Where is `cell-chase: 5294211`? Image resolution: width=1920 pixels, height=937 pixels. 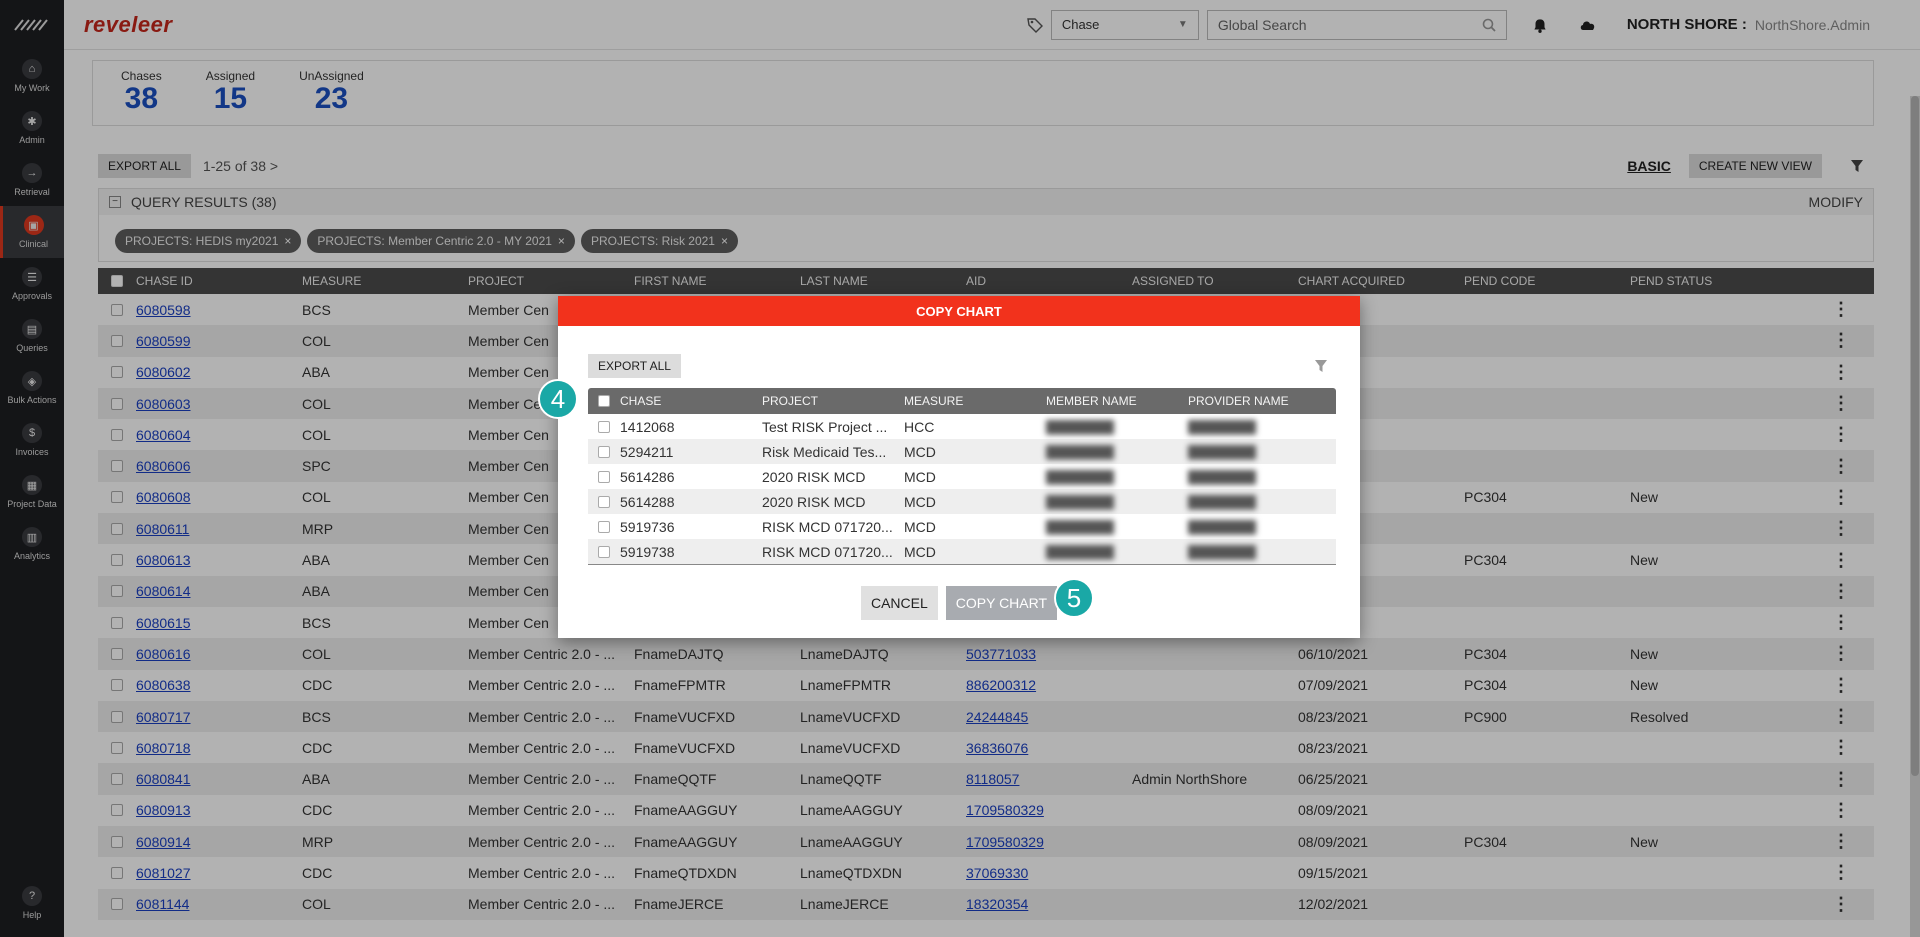
cell-chase: 5294211 is located at coordinates (647, 451).